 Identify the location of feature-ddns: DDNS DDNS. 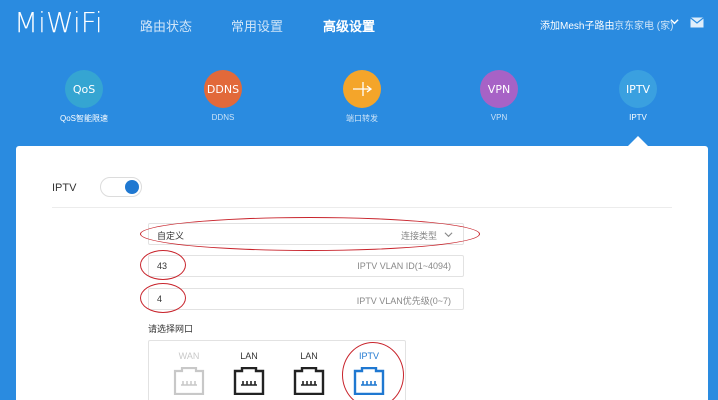
(223, 96).